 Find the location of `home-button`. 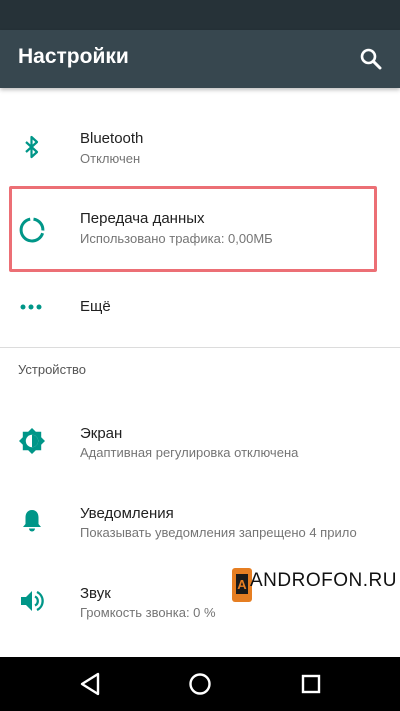

home-button is located at coordinates (200, 684).